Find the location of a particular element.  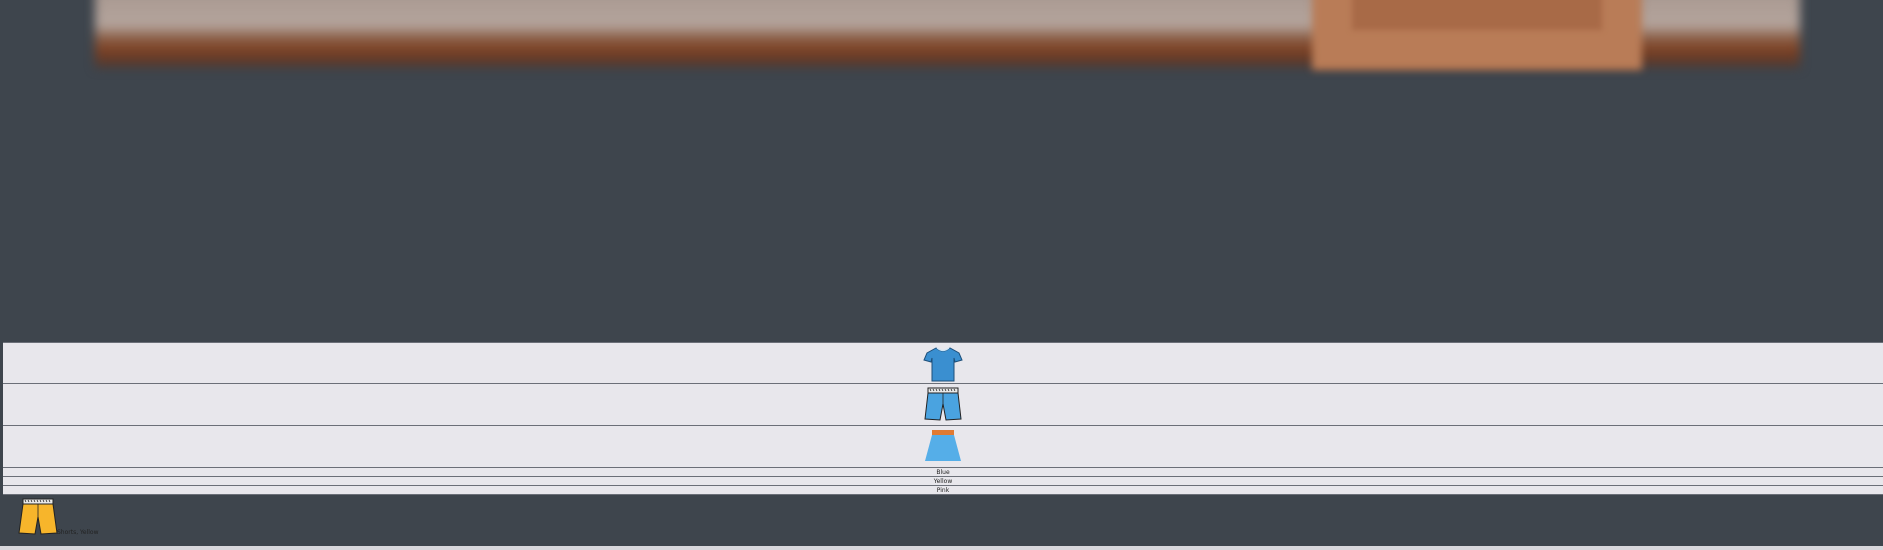

blue-shorts-icon is located at coordinates (943, 404).